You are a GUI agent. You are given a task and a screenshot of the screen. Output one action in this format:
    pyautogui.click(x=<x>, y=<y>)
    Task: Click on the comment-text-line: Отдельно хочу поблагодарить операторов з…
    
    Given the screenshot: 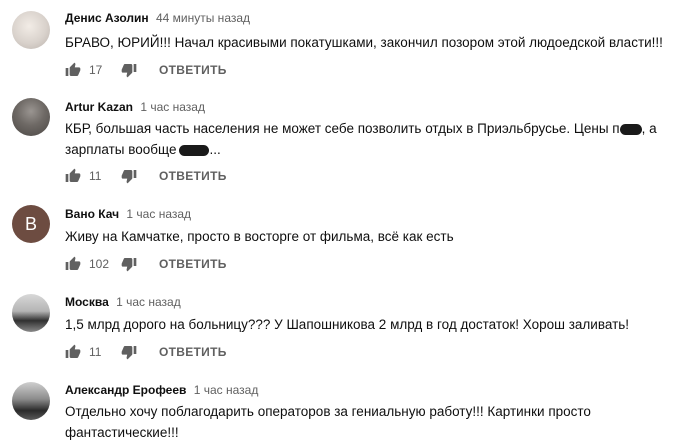 What is the action you would take?
    pyautogui.click(x=328, y=411)
    